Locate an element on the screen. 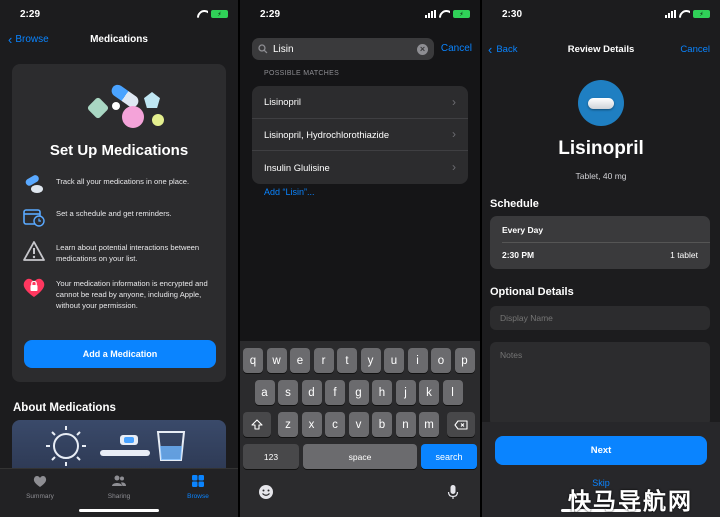  key-q: q is located at coordinates (253, 360).